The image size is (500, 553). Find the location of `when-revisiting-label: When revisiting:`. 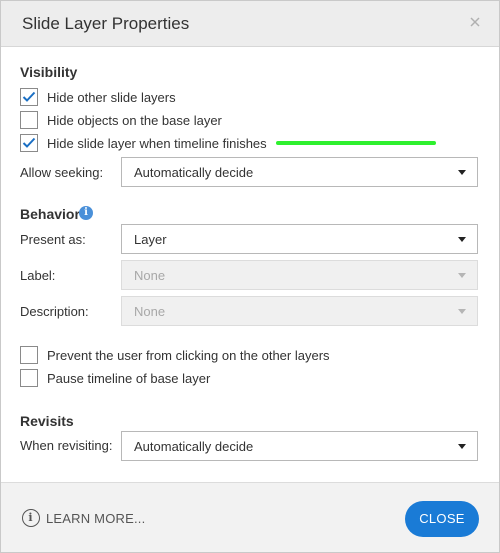

when-revisiting-label: When revisiting: is located at coordinates (66, 445).